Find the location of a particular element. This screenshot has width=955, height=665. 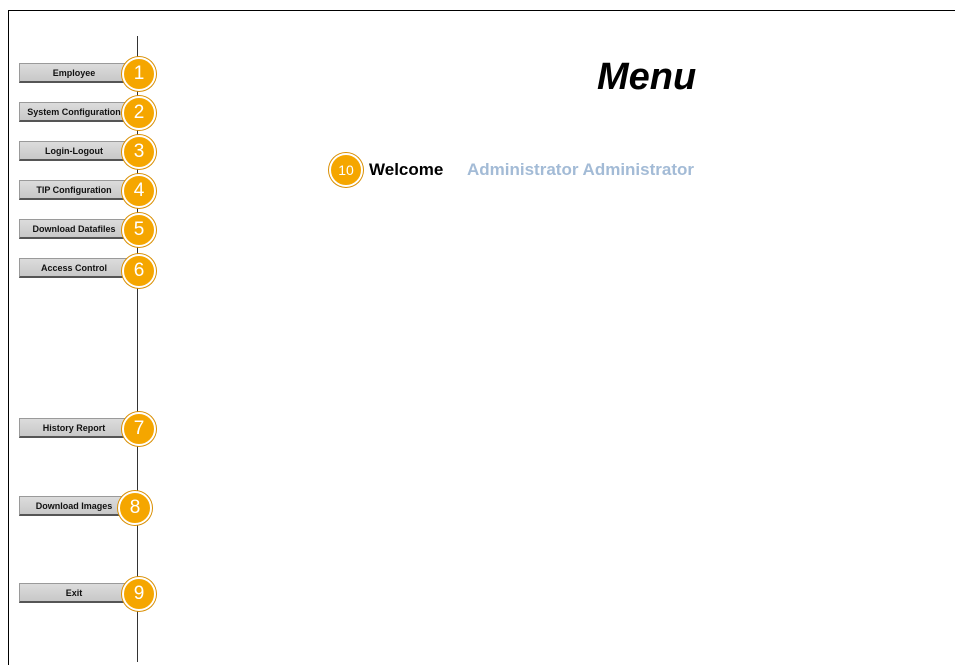

step-badge-1: 1 is located at coordinates (139, 74).